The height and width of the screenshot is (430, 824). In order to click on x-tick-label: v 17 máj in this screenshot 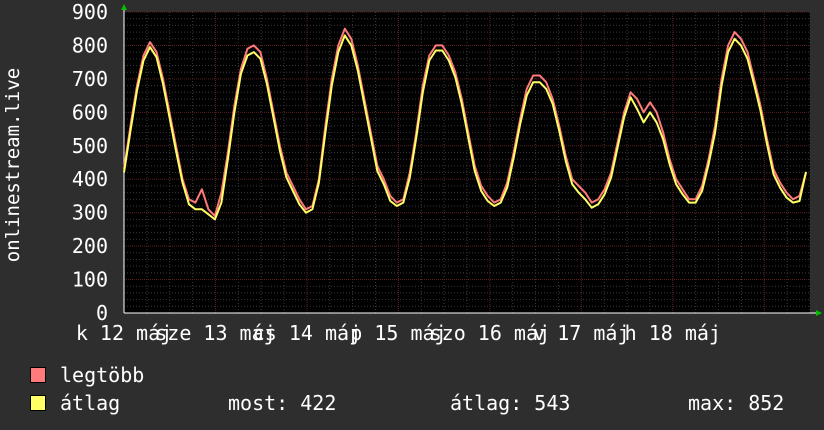, I will do `click(581, 333)`.